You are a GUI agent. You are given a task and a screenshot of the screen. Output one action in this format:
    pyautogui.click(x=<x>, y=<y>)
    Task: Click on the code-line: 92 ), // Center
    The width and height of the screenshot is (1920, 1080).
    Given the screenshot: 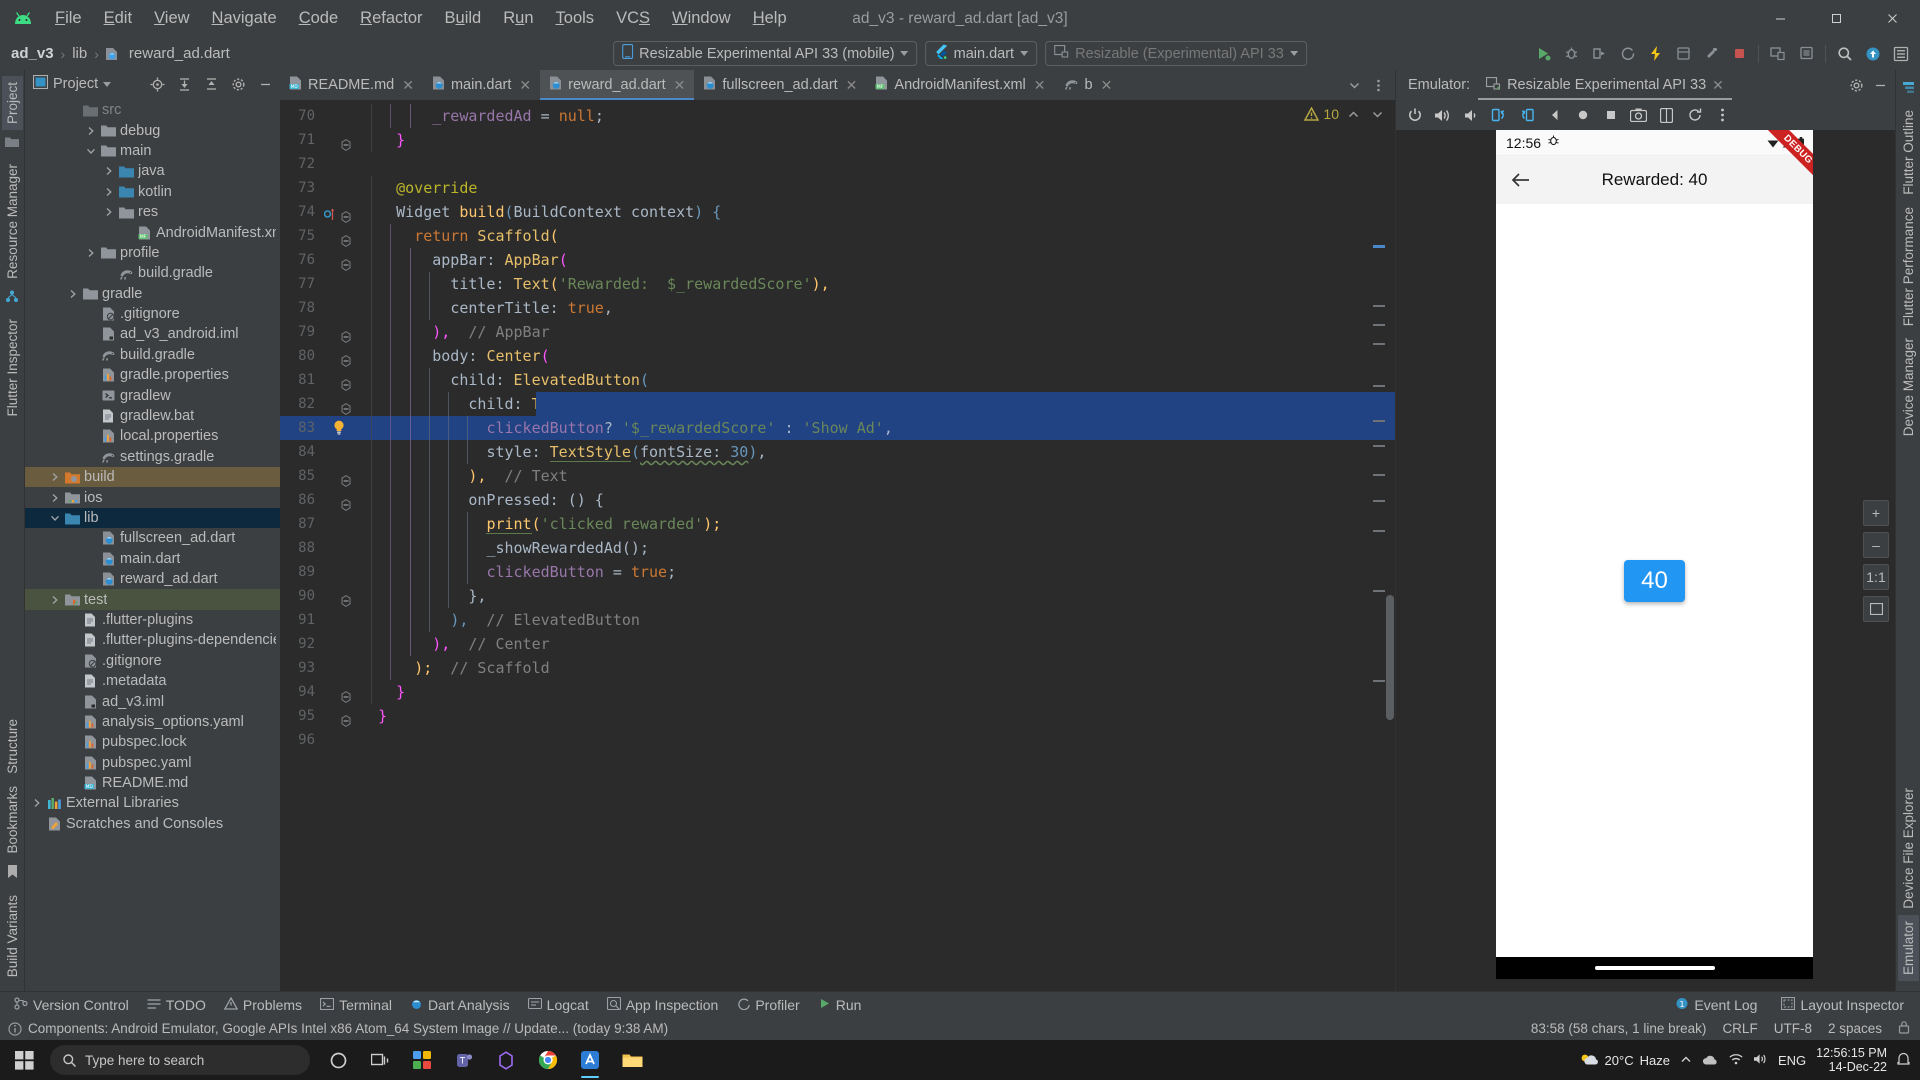 What is the action you would take?
    pyautogui.click(x=837, y=644)
    